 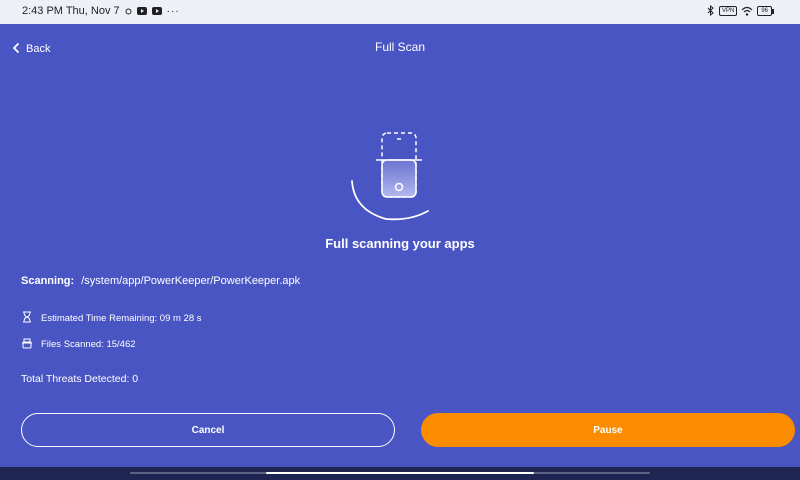 I want to click on time-remaining-row: Estimated Time Remaining: 09 m 28 s, so click(x=111, y=318).